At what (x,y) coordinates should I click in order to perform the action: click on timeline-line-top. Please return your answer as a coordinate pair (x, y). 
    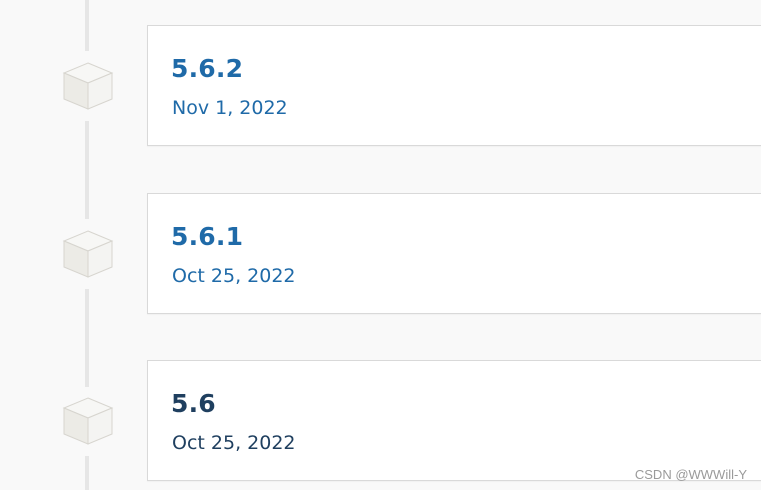
    Looking at the image, I should click on (87, 25).